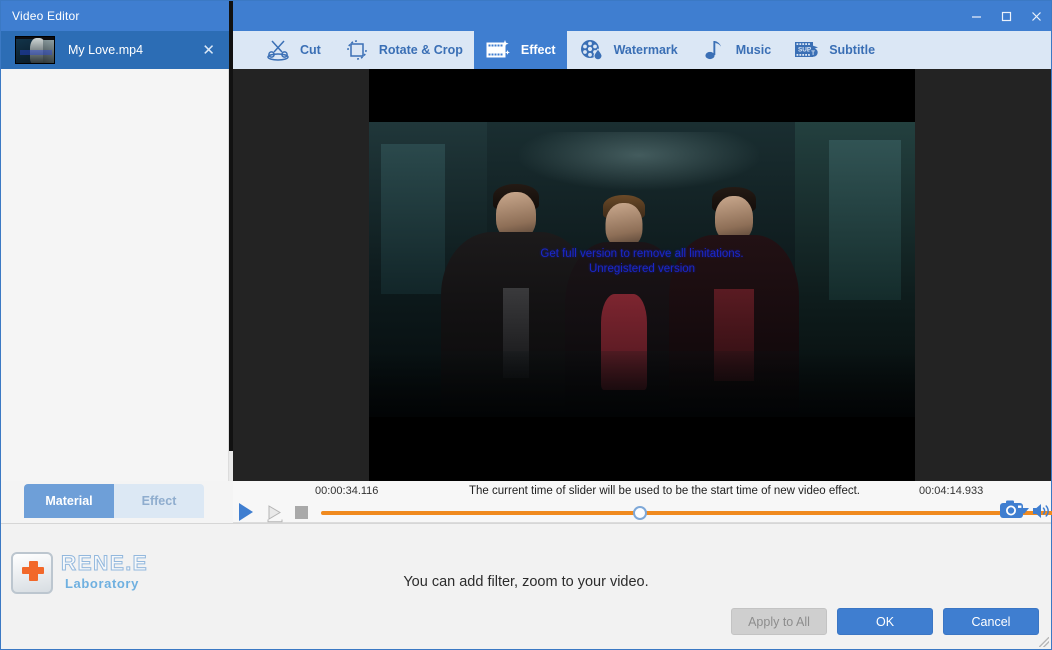 The image size is (1052, 650). I want to click on tab-effect-list-label: Effect, so click(159, 501).